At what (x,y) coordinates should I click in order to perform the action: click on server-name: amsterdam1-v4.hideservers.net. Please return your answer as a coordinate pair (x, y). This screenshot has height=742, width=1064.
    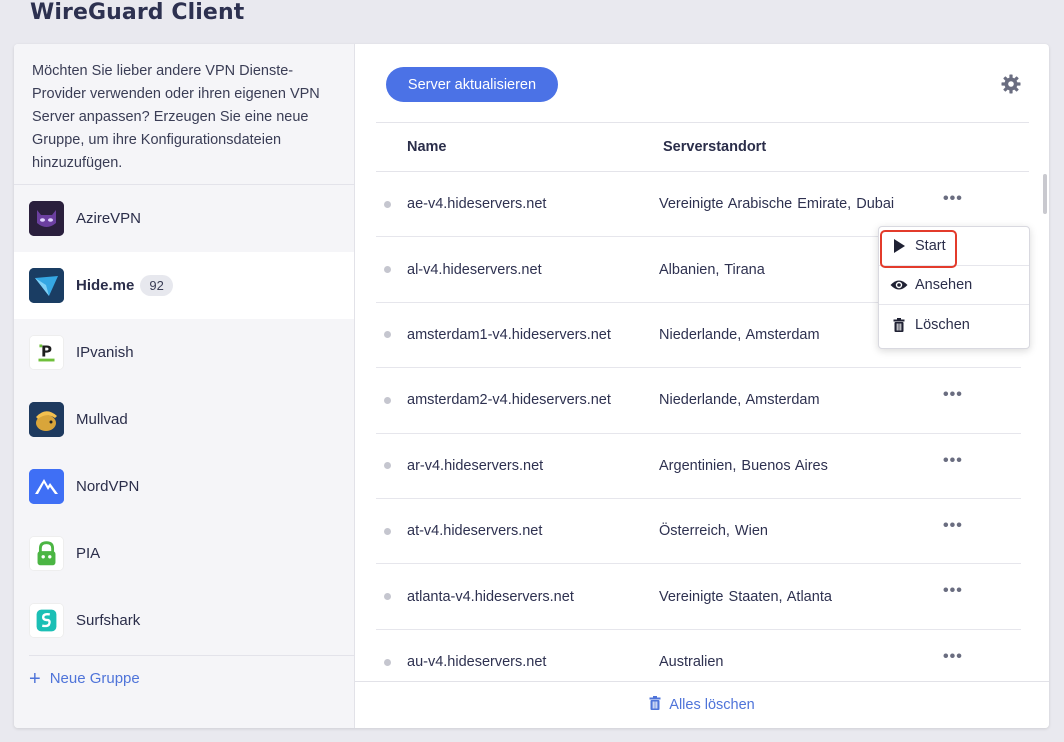
    Looking at the image, I should click on (509, 334).